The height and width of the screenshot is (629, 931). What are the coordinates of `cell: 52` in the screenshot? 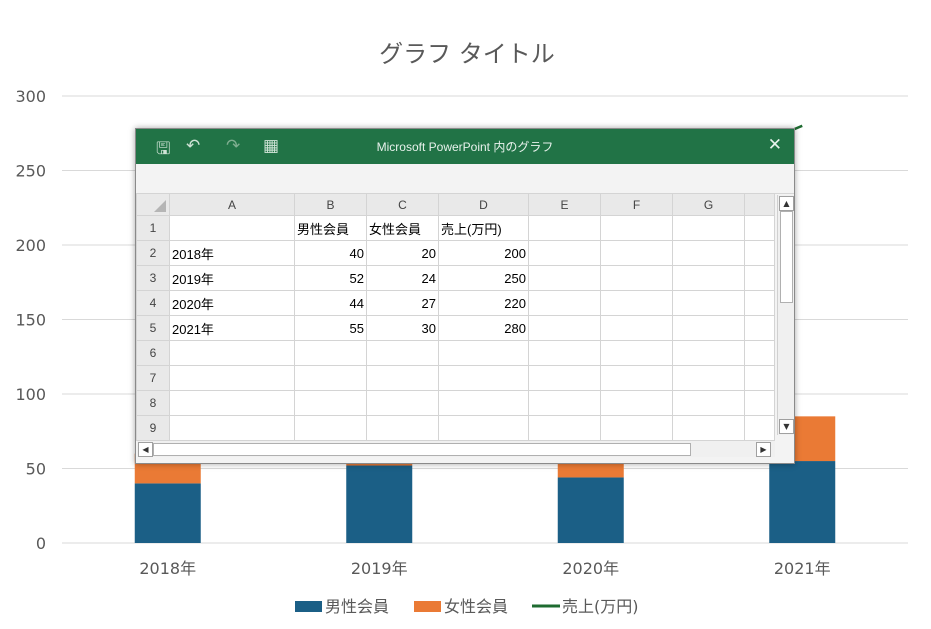 It's located at (330, 278).